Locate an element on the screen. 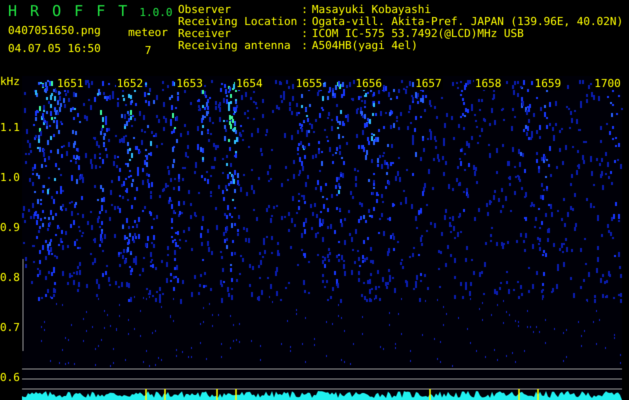  time-label: 1652 is located at coordinates (130, 84).